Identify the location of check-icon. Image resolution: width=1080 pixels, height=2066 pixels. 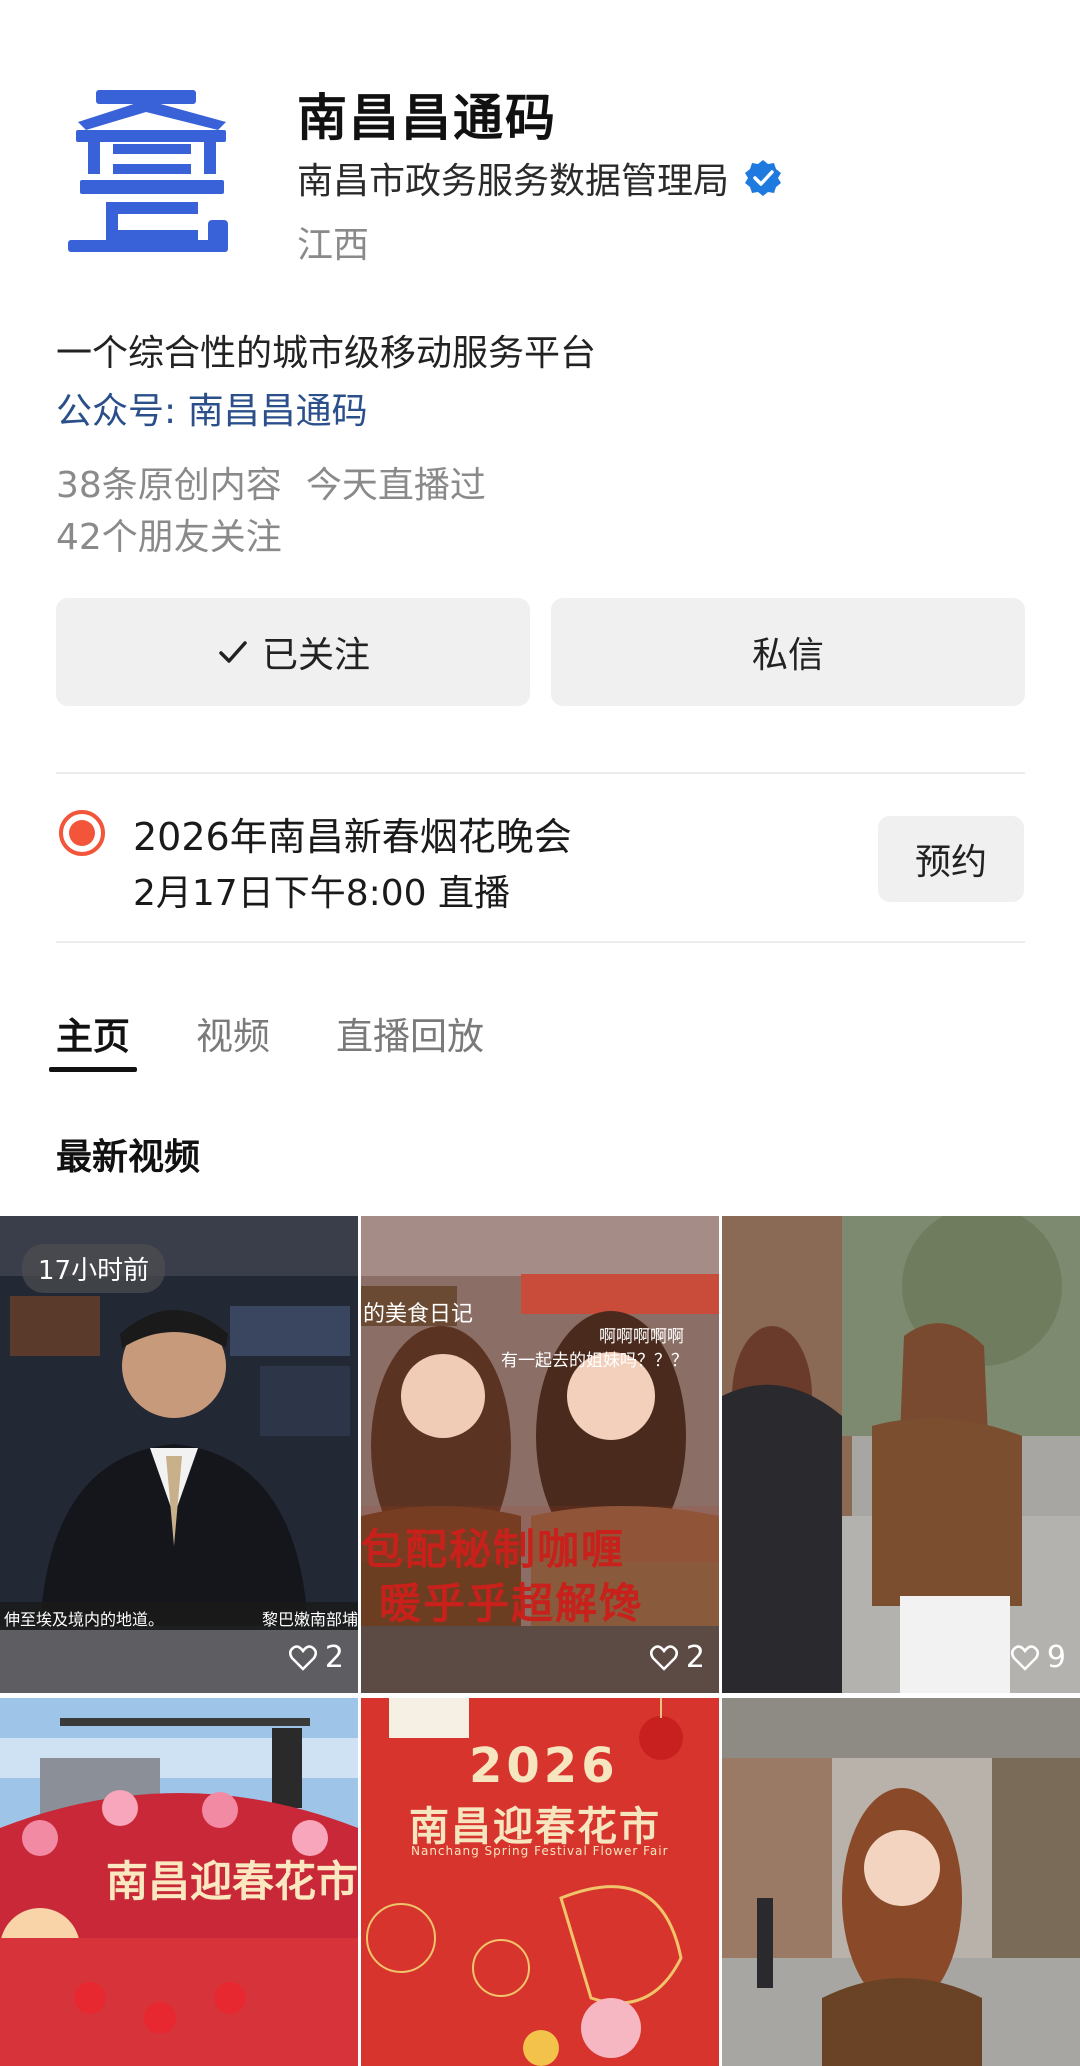
(233, 652).